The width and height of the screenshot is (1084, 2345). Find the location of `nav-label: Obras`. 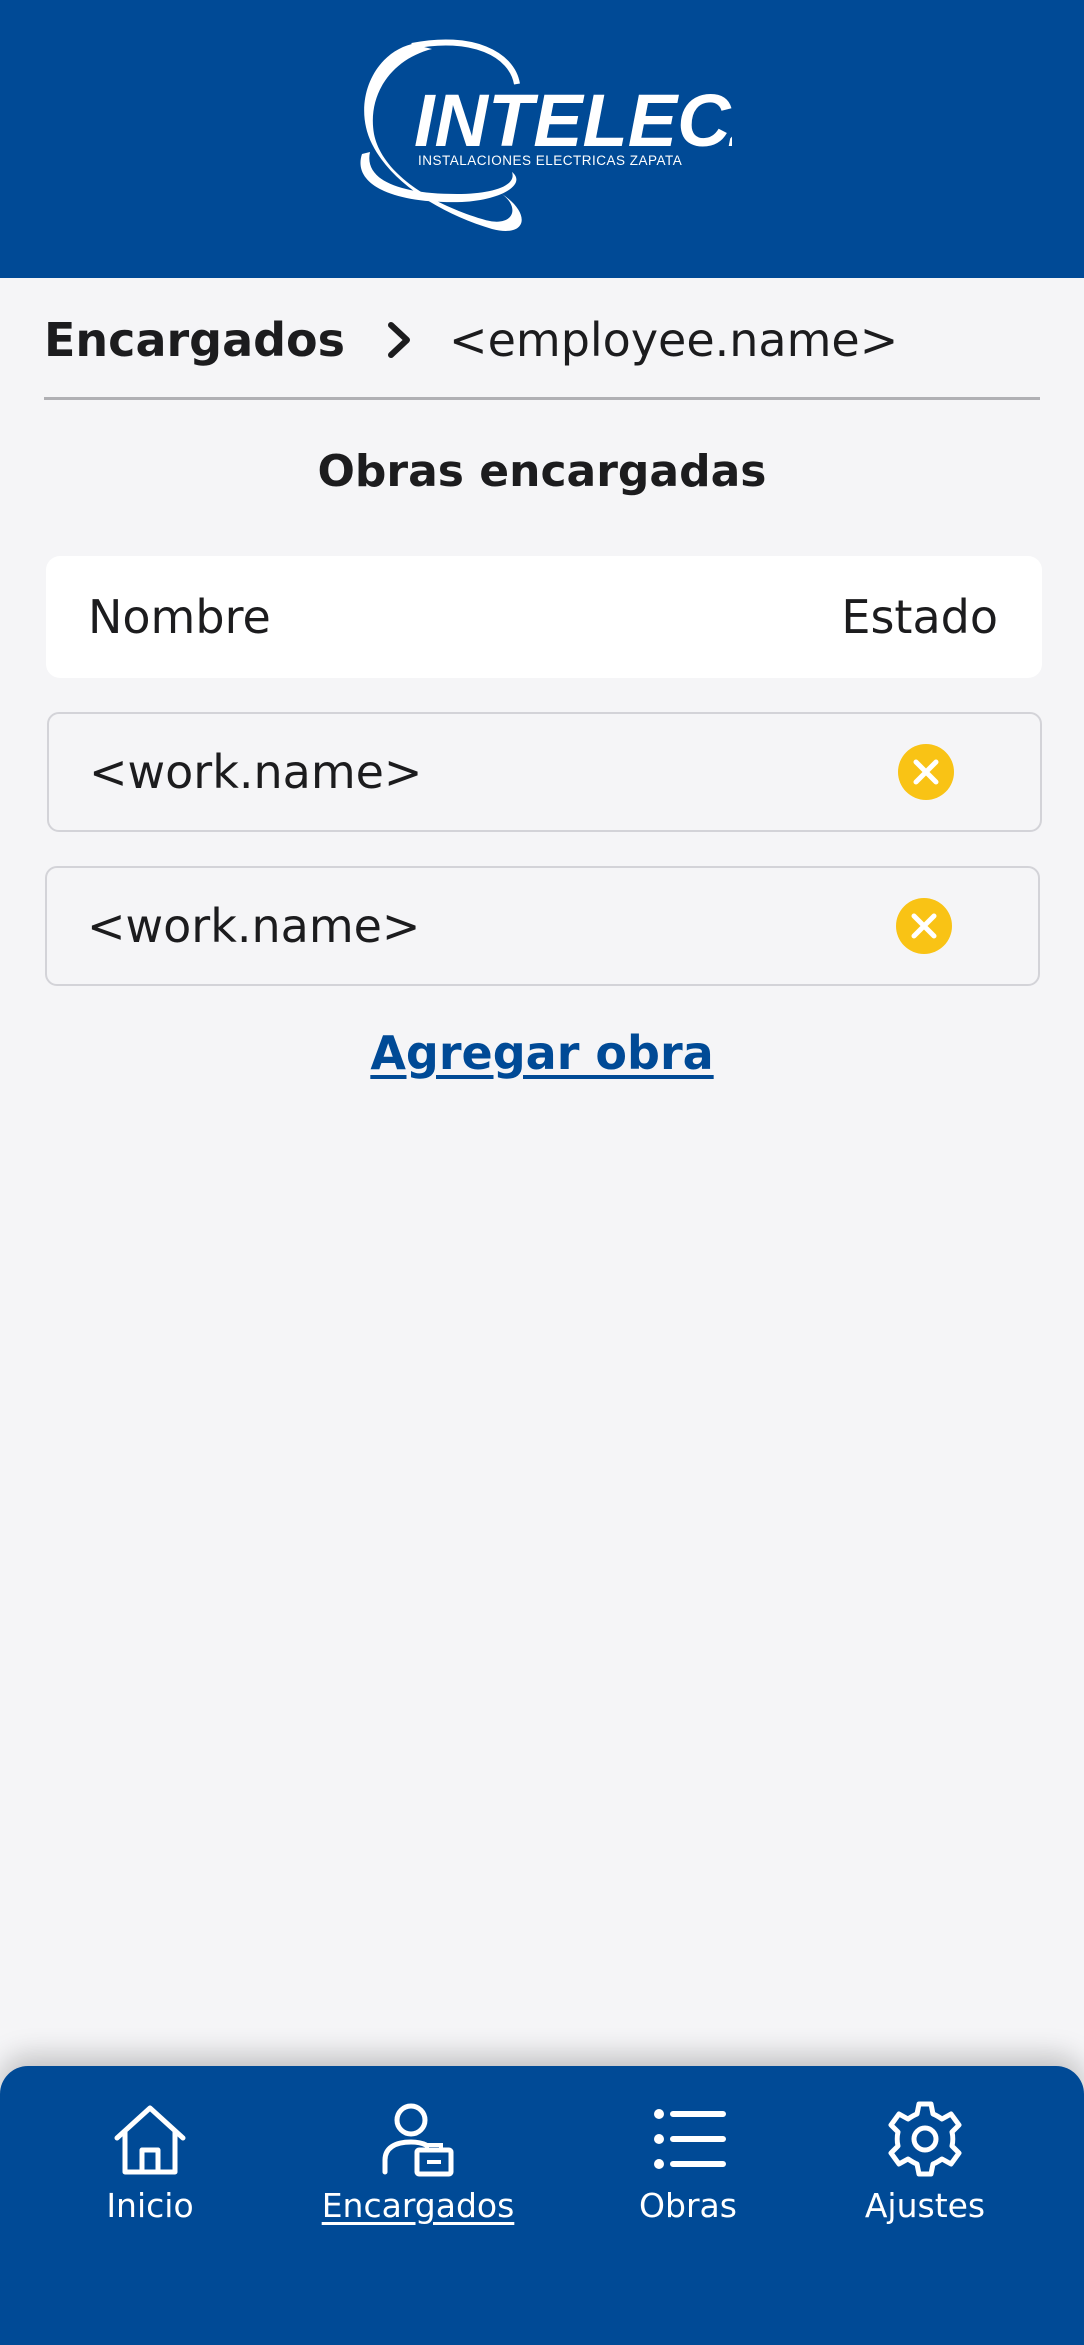

nav-label: Obras is located at coordinates (688, 2205).